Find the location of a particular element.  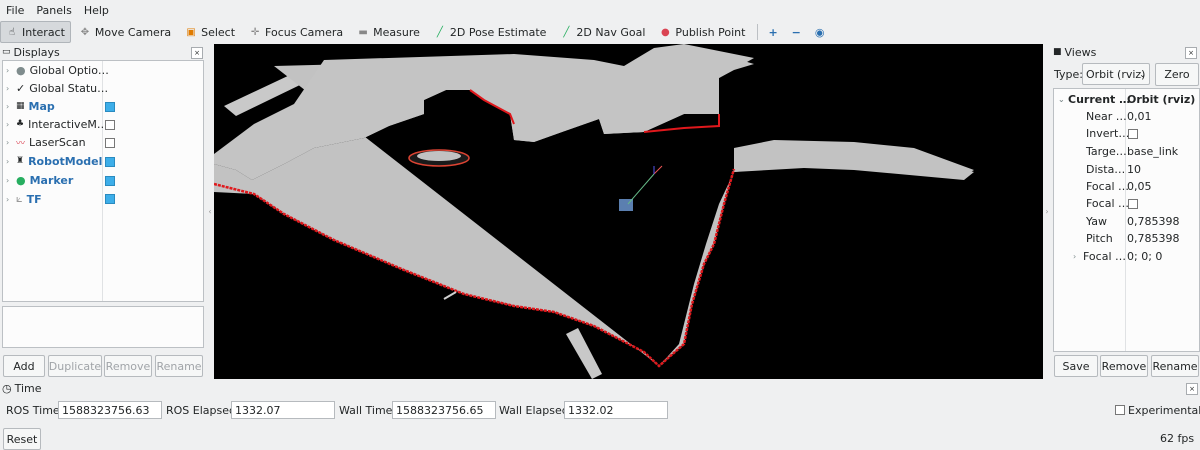

reset-button: Reset is located at coordinates (22, 439).